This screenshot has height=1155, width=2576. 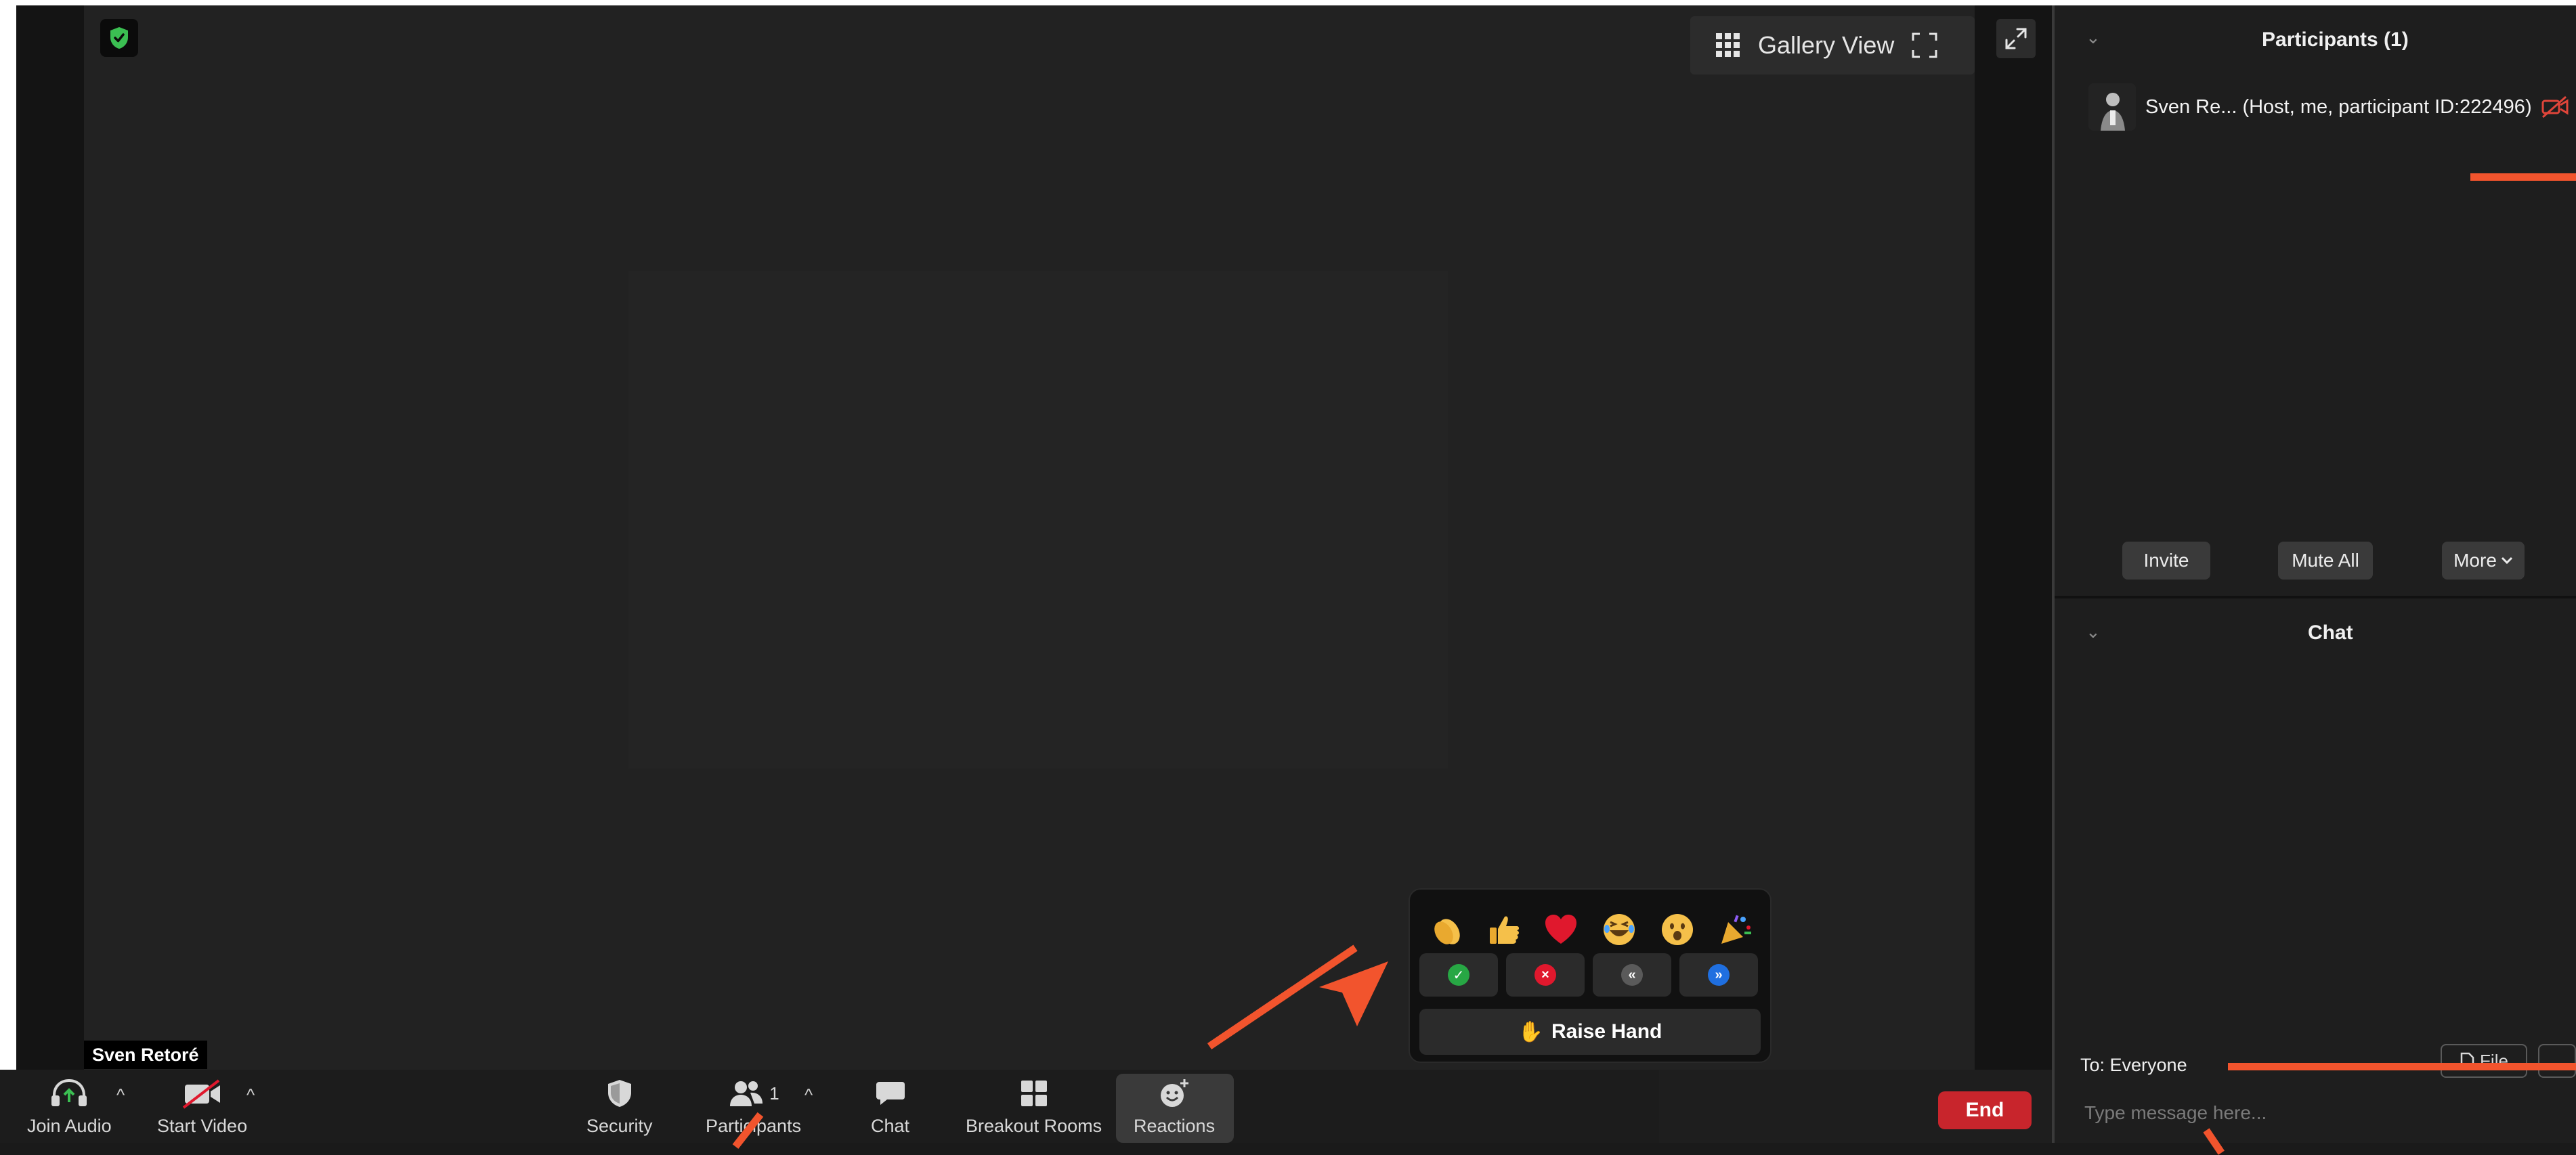 I want to click on emoji-thumbs-up, so click(x=1504, y=929).